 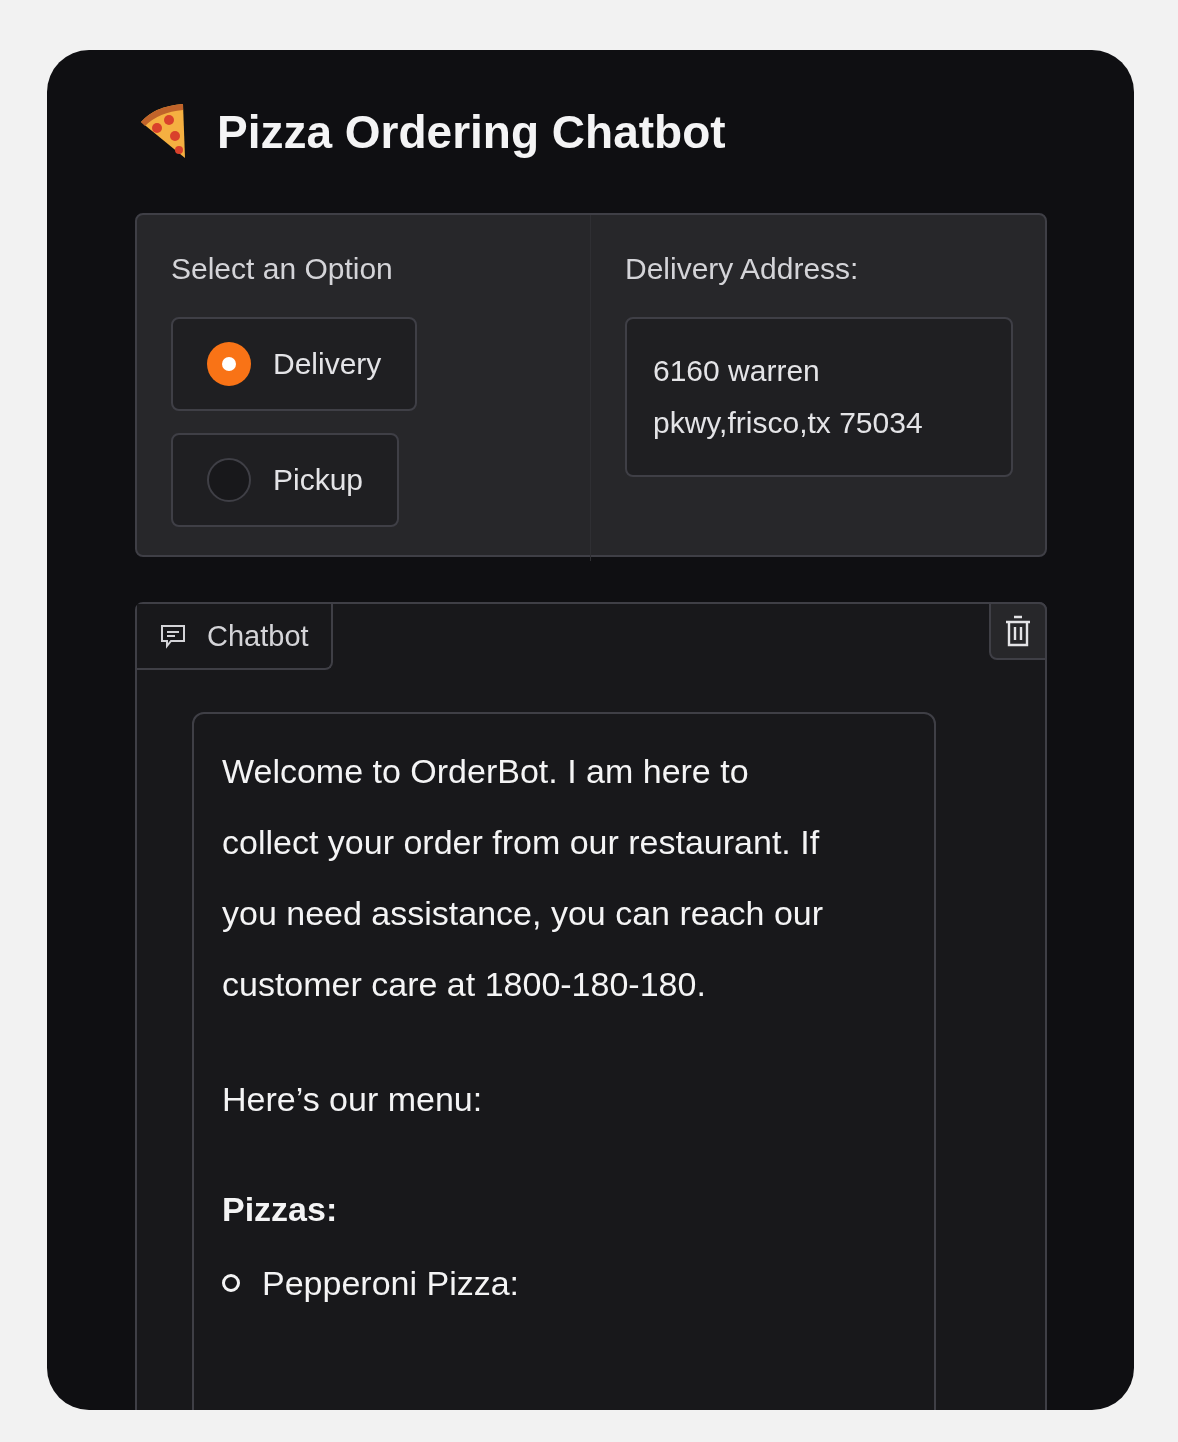 I want to click on chatbot-tab: Chatbot, so click(x=235, y=637).